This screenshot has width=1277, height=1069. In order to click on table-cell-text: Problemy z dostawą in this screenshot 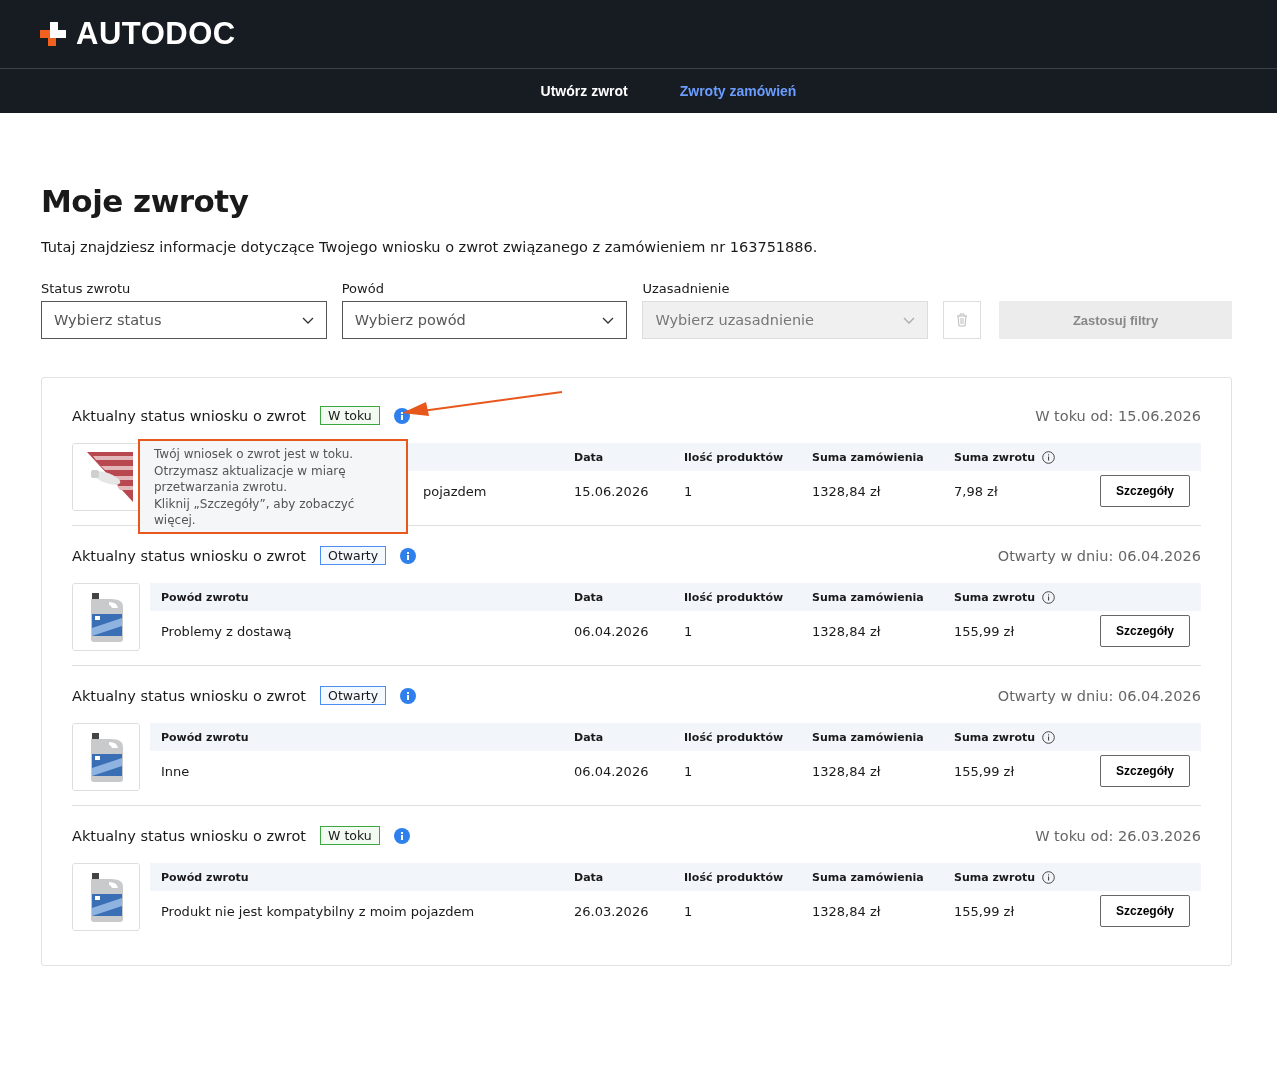, I will do `click(227, 631)`.